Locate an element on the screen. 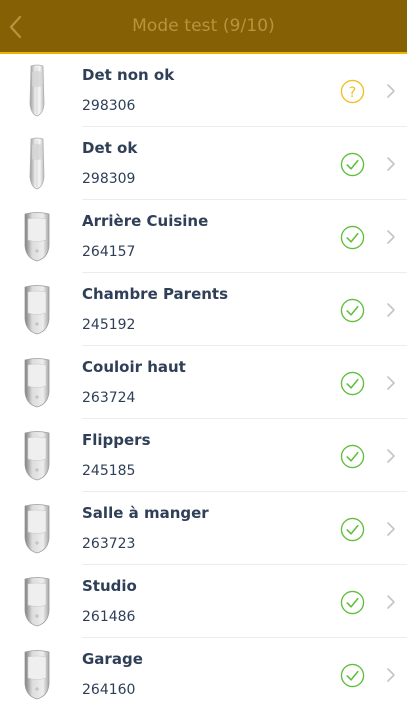  detector-name: Studio is located at coordinates (109, 586).